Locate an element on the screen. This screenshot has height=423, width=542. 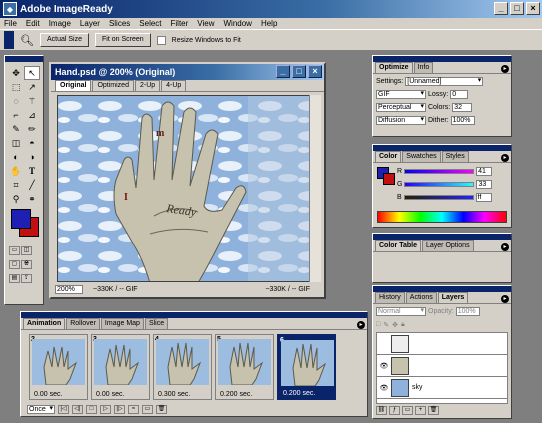
tween-icon: ≈ is located at coordinates (133, 409).